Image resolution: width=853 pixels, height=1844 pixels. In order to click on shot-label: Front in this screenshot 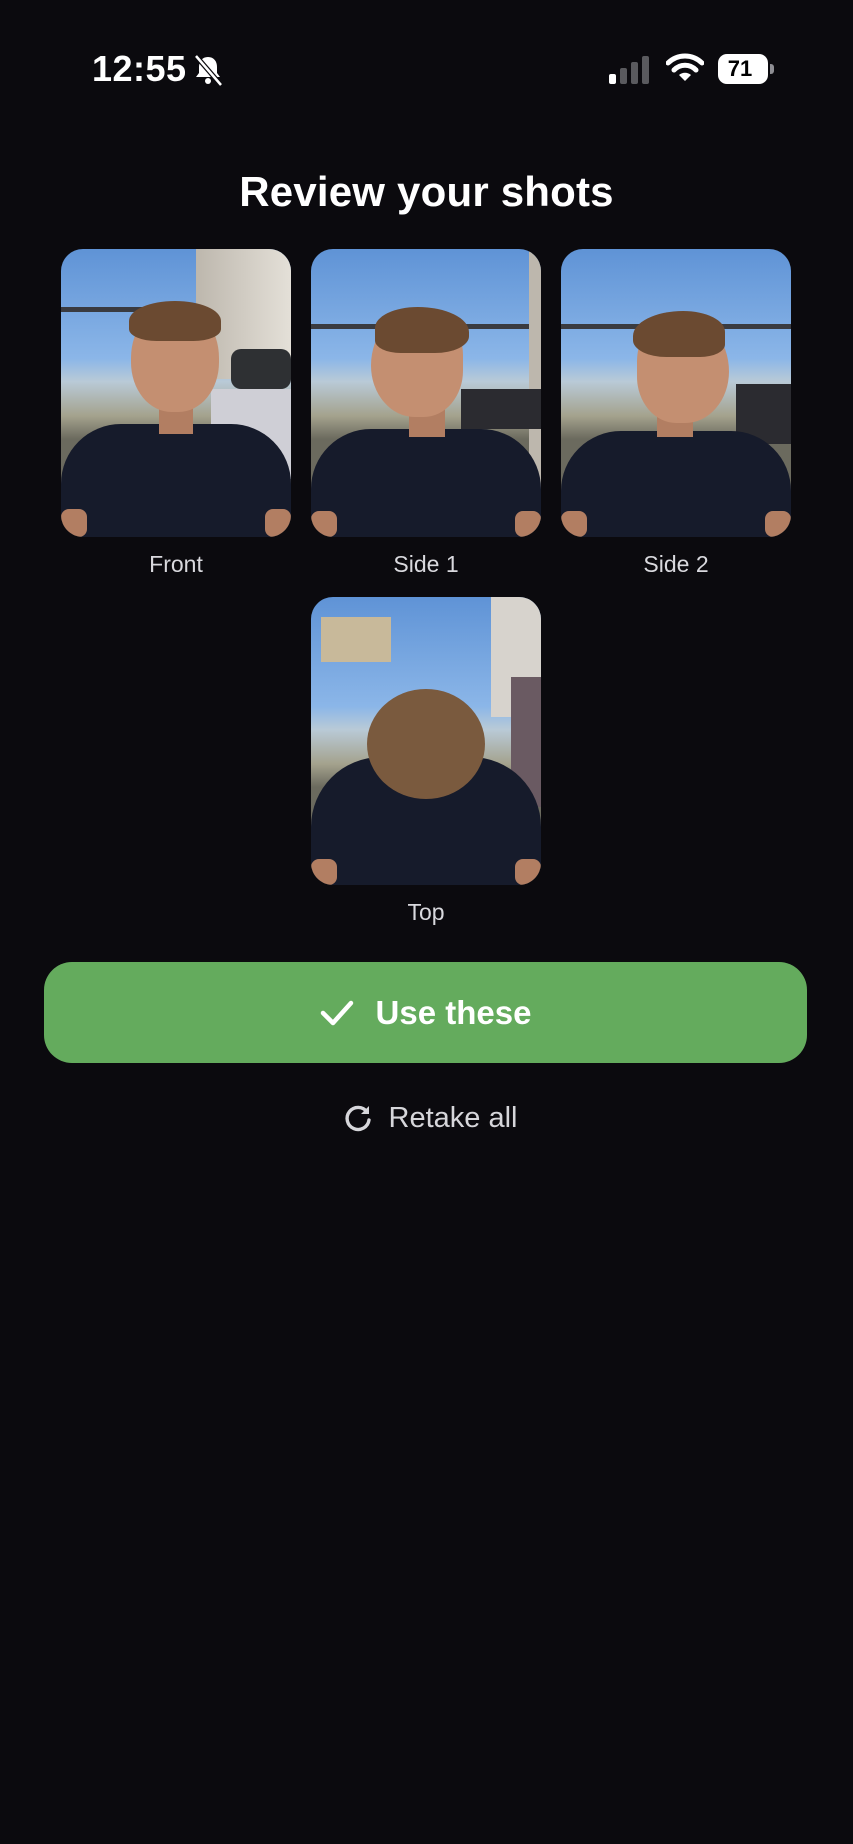, I will do `click(176, 564)`.